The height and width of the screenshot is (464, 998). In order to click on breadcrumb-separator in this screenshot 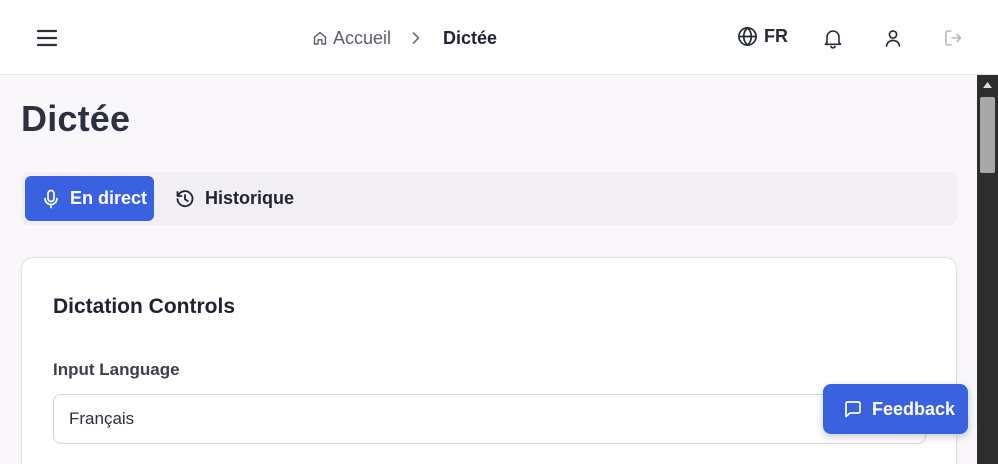, I will do `click(416, 38)`.